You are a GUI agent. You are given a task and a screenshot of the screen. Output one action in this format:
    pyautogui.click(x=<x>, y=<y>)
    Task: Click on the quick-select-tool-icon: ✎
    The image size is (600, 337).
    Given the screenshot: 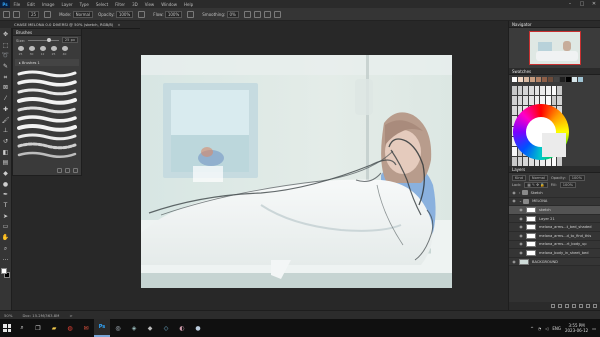 What is the action you would take?
    pyautogui.click(x=6, y=67)
    